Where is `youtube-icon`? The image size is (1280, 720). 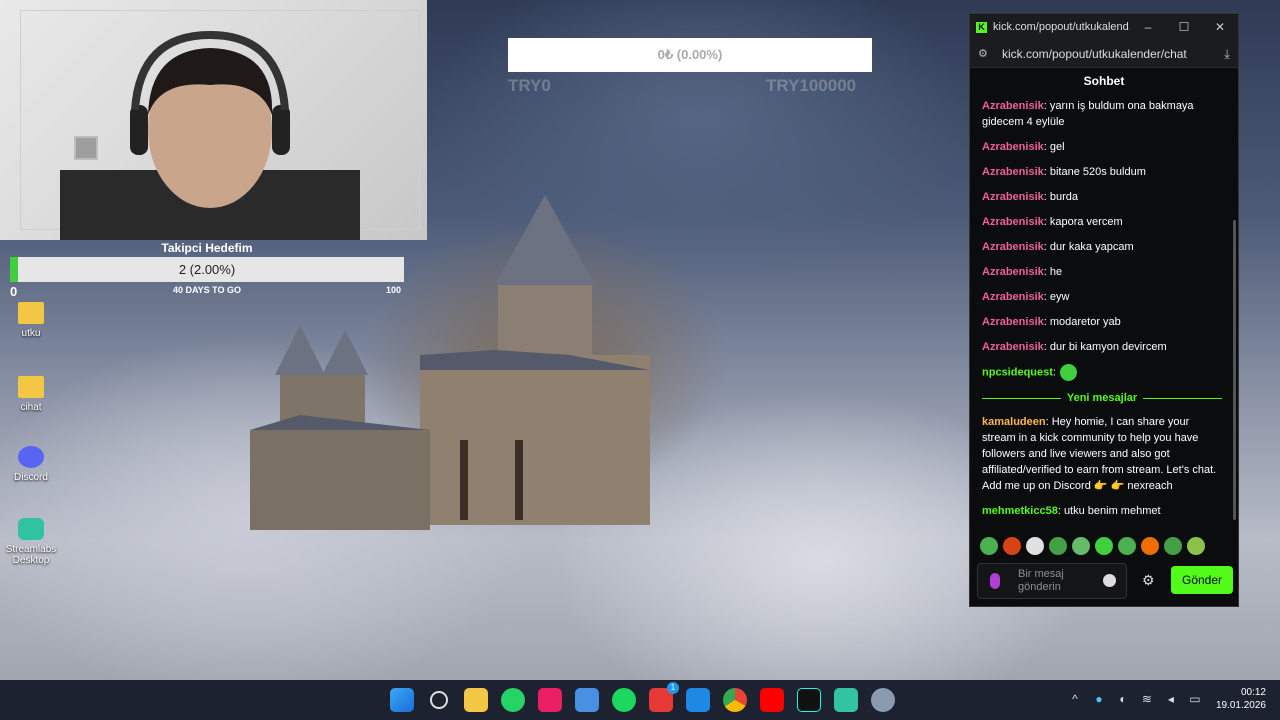 youtube-icon is located at coordinates (772, 700).